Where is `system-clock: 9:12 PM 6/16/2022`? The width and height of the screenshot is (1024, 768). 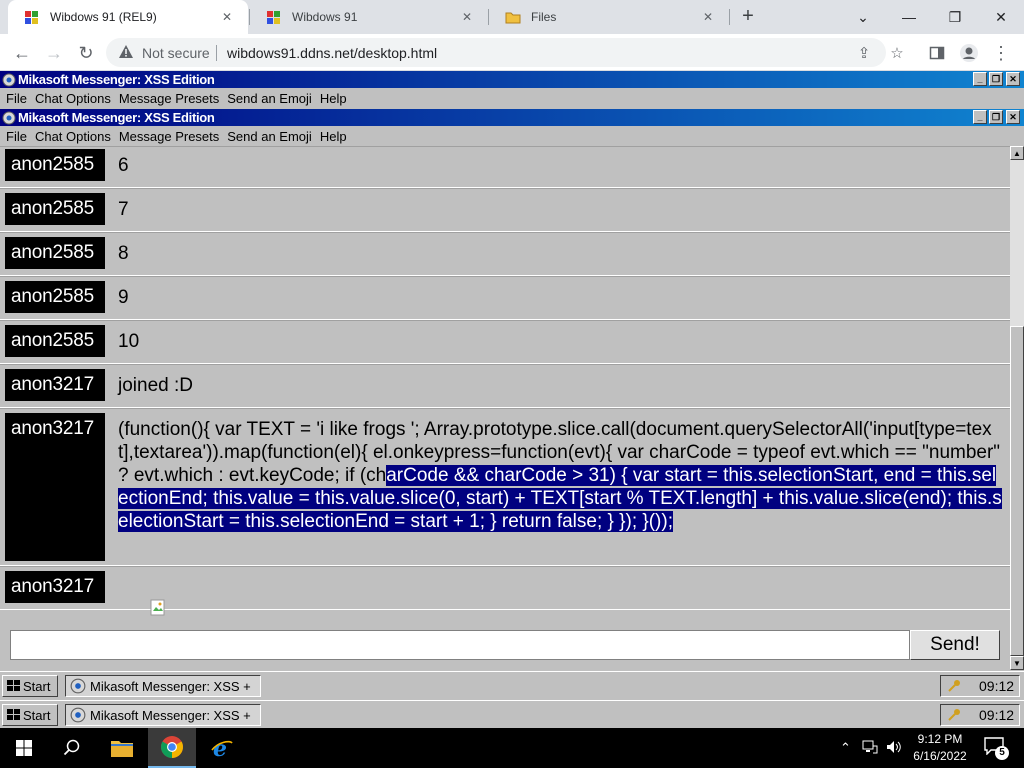 system-clock: 9:12 PM 6/16/2022 is located at coordinates (940, 748).